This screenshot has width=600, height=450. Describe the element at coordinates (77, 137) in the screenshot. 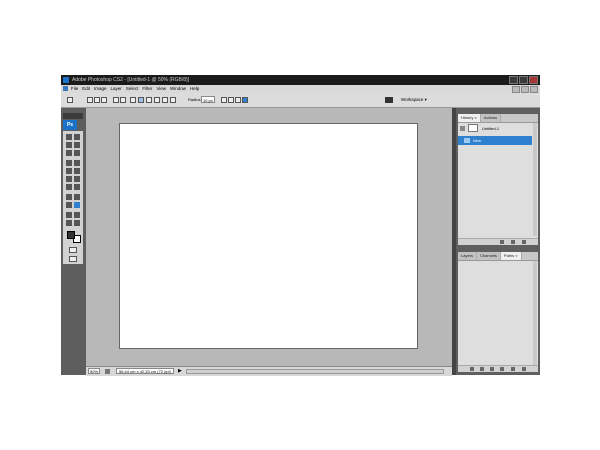

I see `move-tool-icon` at that location.